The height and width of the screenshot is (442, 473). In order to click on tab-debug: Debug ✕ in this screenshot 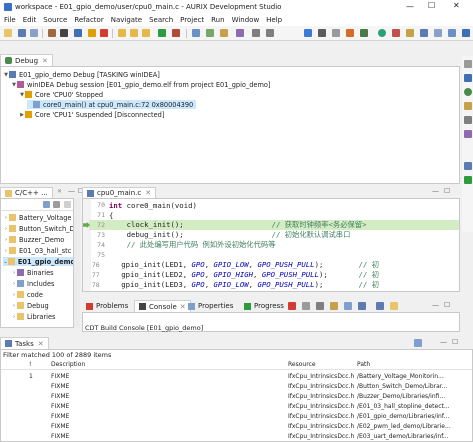, I will do `click(26, 60)`.